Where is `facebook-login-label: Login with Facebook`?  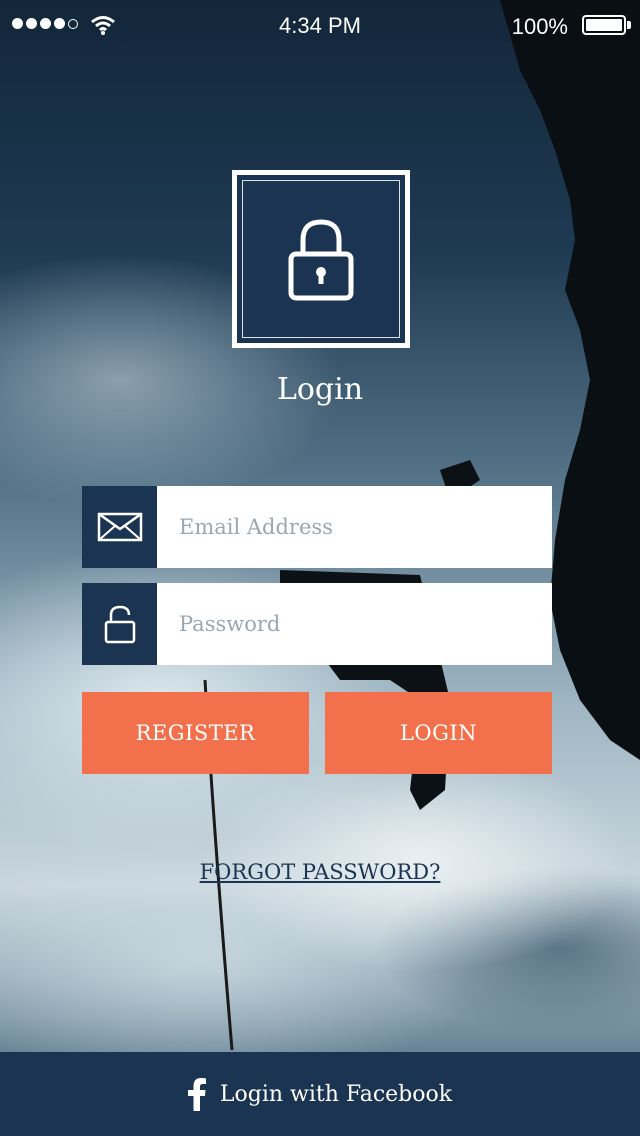
facebook-login-label: Login with Facebook is located at coordinates (336, 1094).